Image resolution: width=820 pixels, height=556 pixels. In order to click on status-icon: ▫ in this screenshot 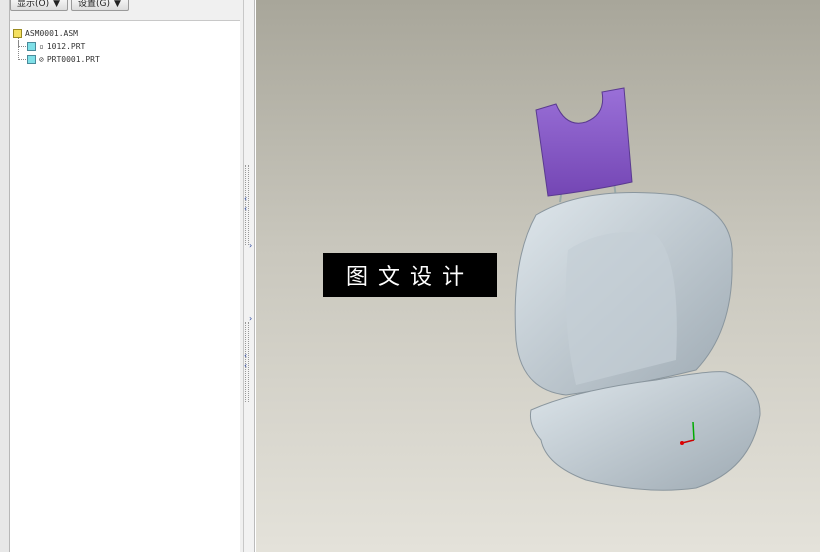, I will do `click(41, 46)`.